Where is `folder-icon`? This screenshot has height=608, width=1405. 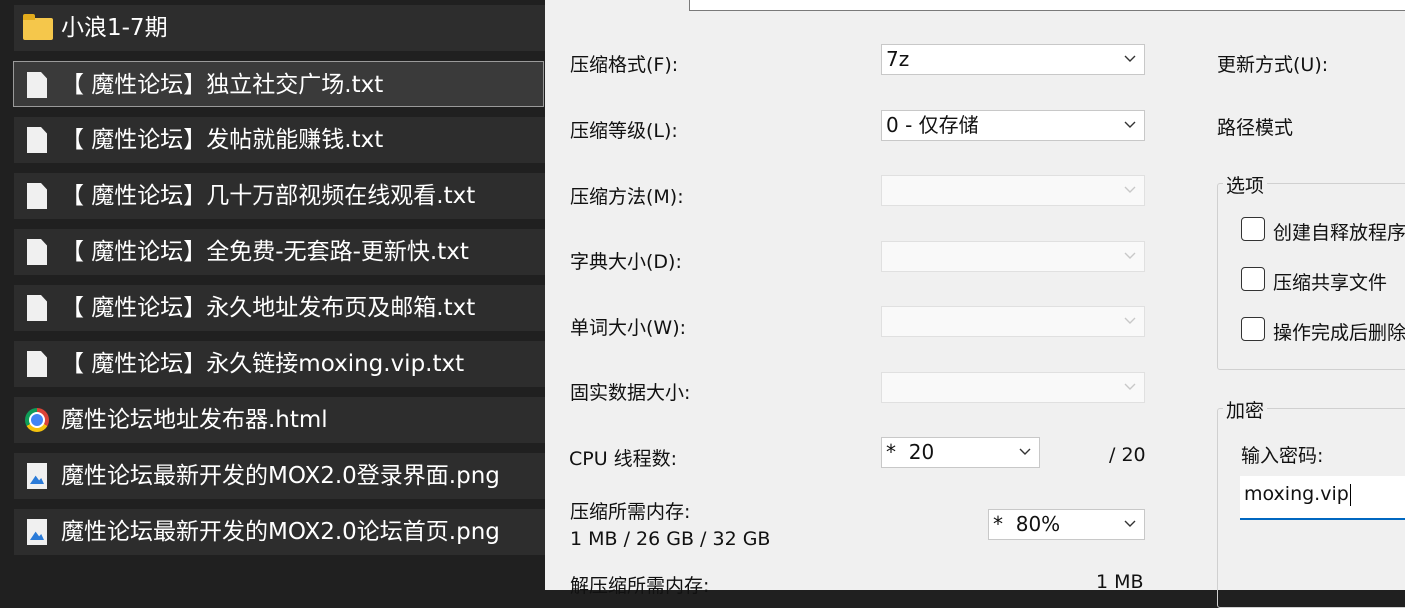
folder-icon is located at coordinates (38, 27).